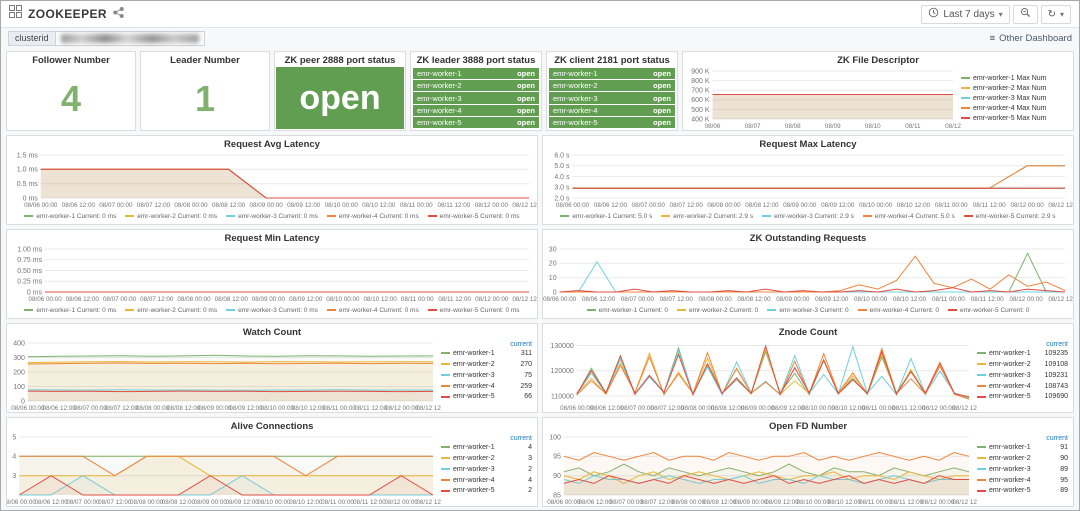 This screenshot has height=511, width=1080. Describe the element at coordinates (1022, 397) in the screenshot. I see `legend-item: emr-worker-5 109690` at that location.